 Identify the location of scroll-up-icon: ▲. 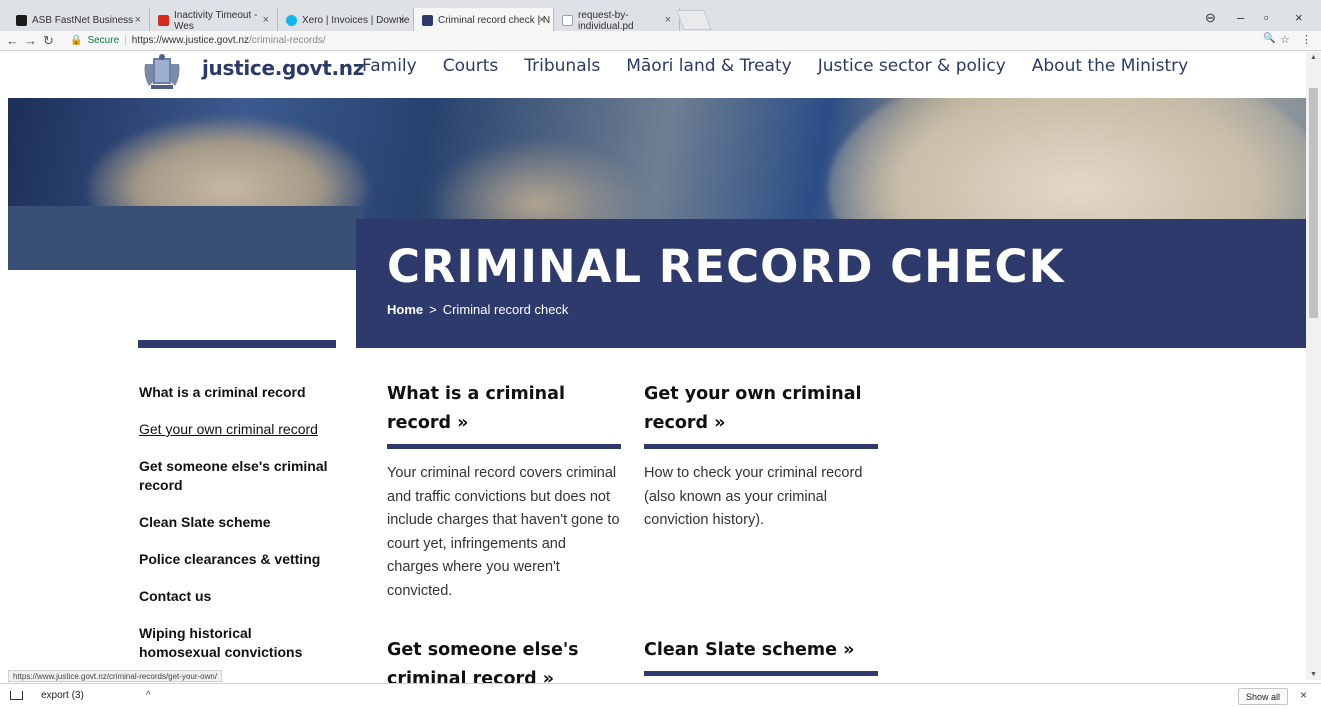
(1313, 57).